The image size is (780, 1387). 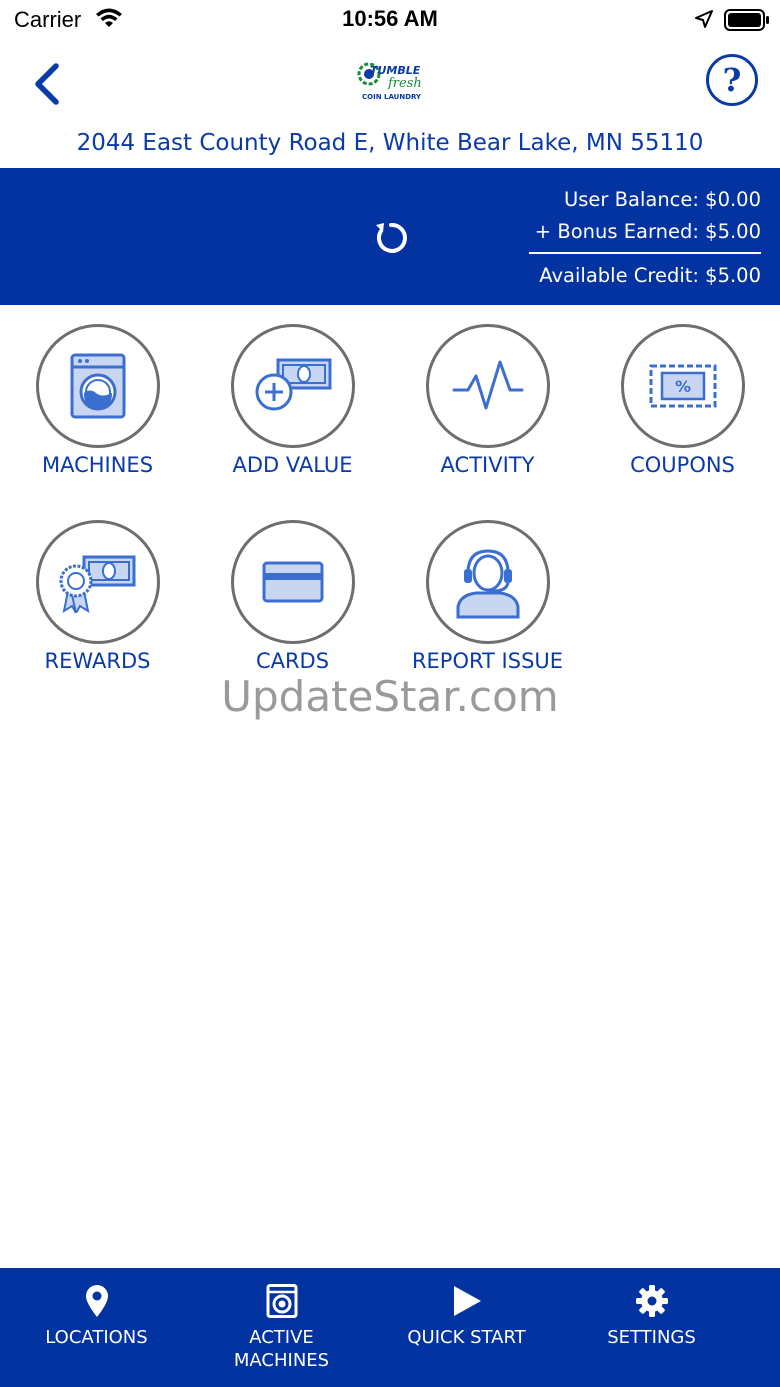 I want to click on add-money-icon, so click(x=293, y=384).